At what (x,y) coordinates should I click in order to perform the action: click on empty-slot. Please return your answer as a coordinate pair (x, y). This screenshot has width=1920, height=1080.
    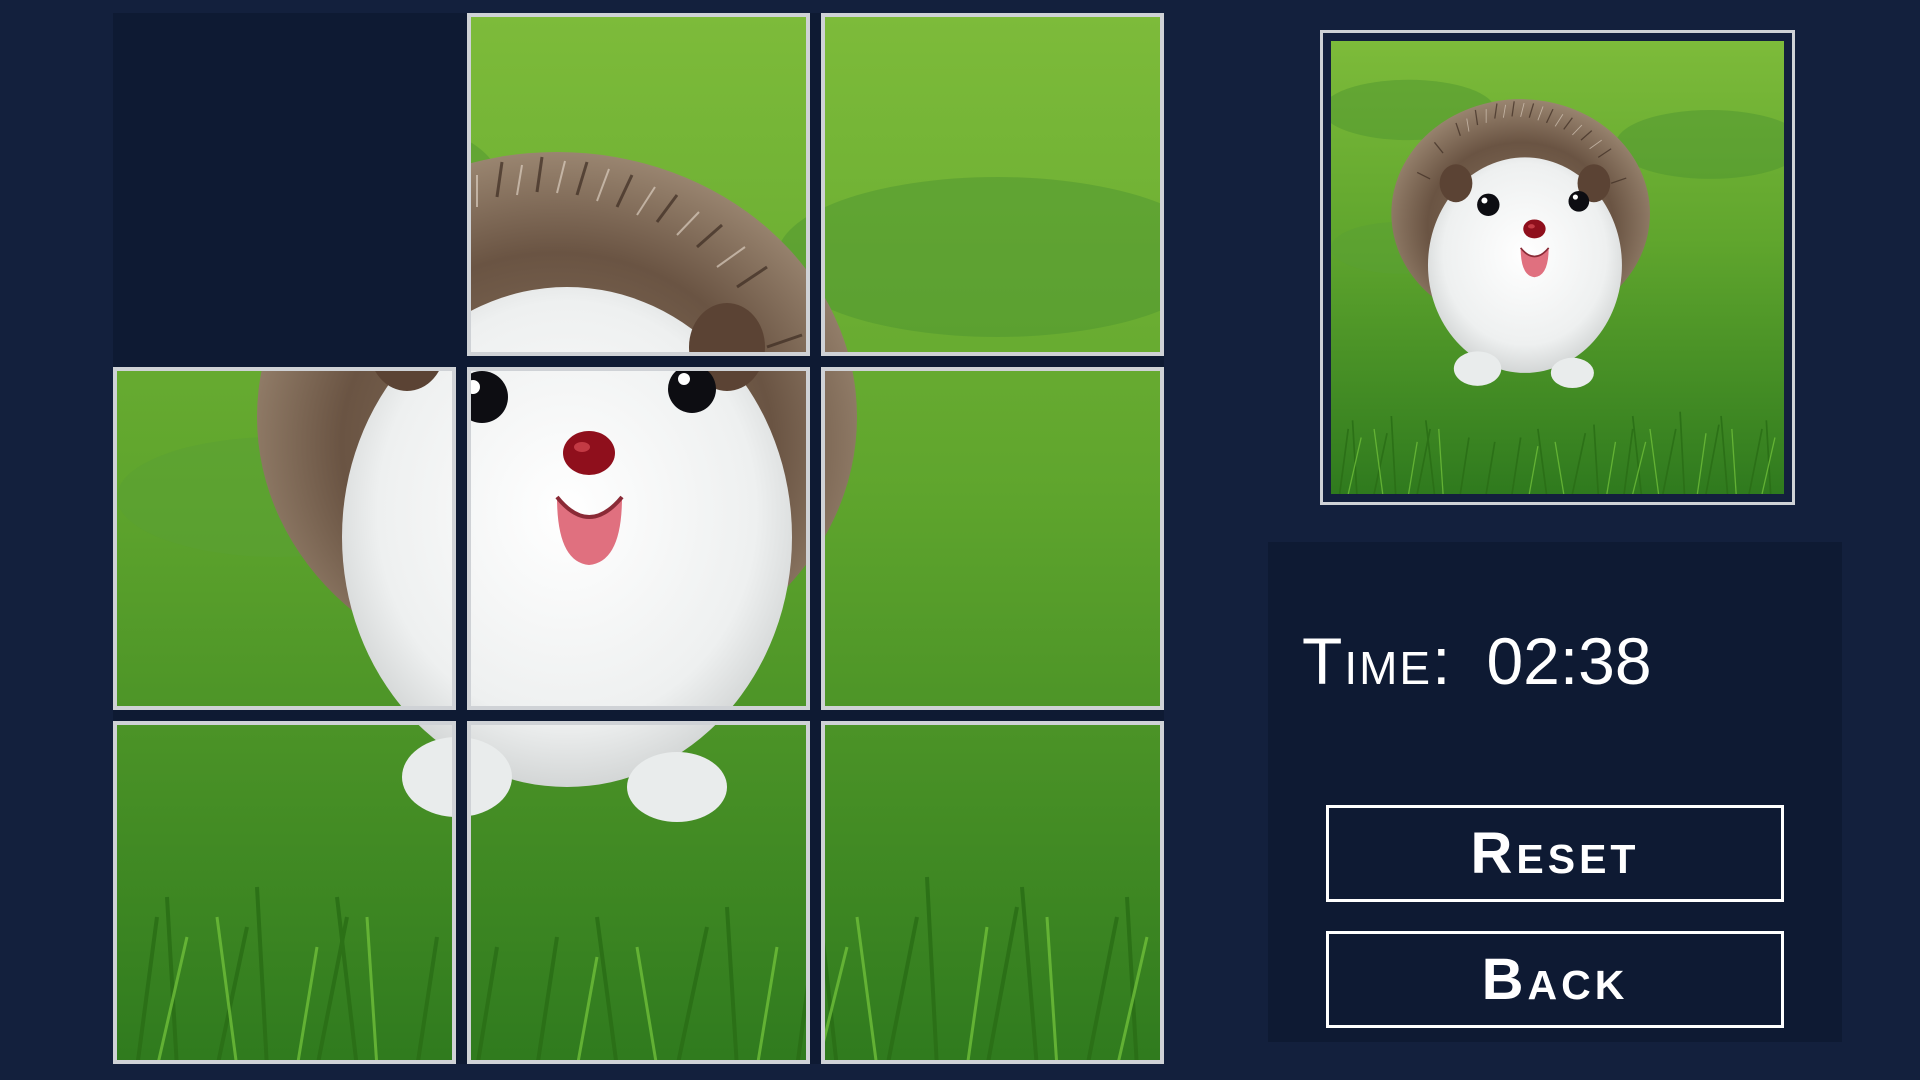
    Looking at the image, I should click on (284, 184).